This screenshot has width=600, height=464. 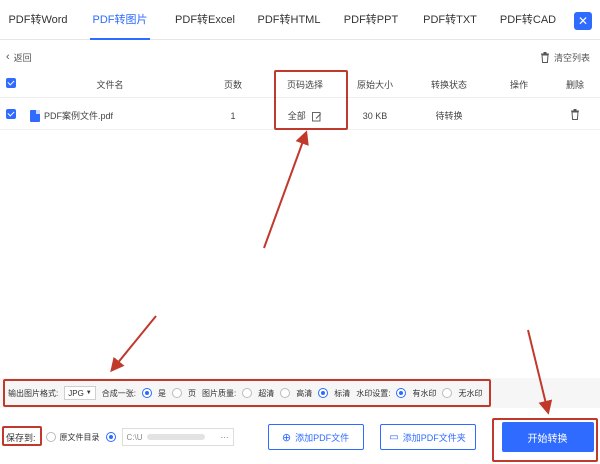 I want to click on page-select-value: 全部, so click(x=296, y=116).